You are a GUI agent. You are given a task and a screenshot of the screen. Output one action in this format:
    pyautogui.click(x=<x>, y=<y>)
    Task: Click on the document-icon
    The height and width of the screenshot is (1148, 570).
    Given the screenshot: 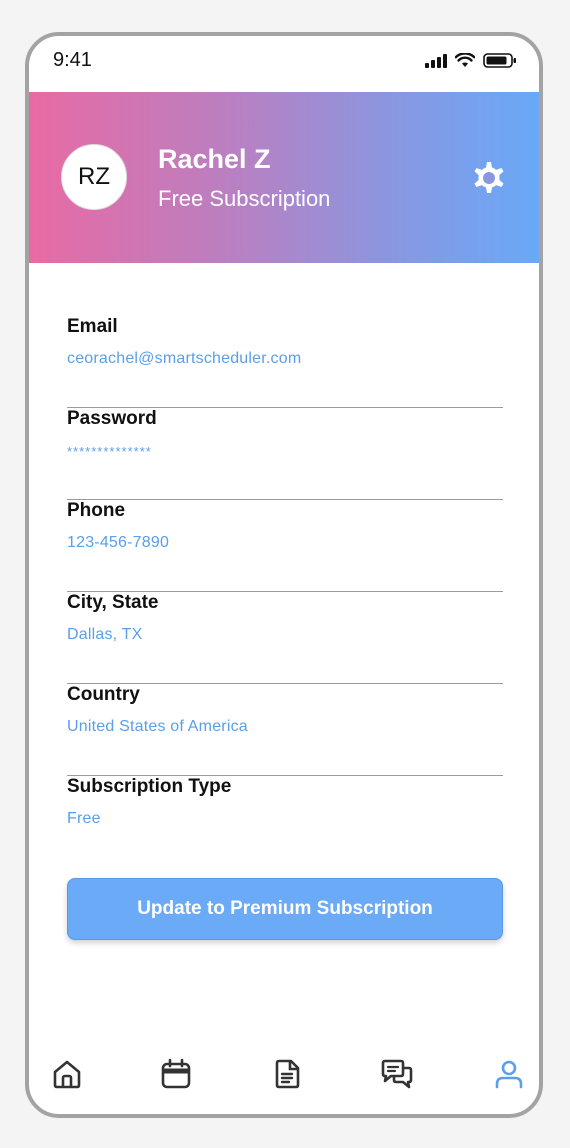 What is the action you would take?
    pyautogui.click(x=287, y=1074)
    